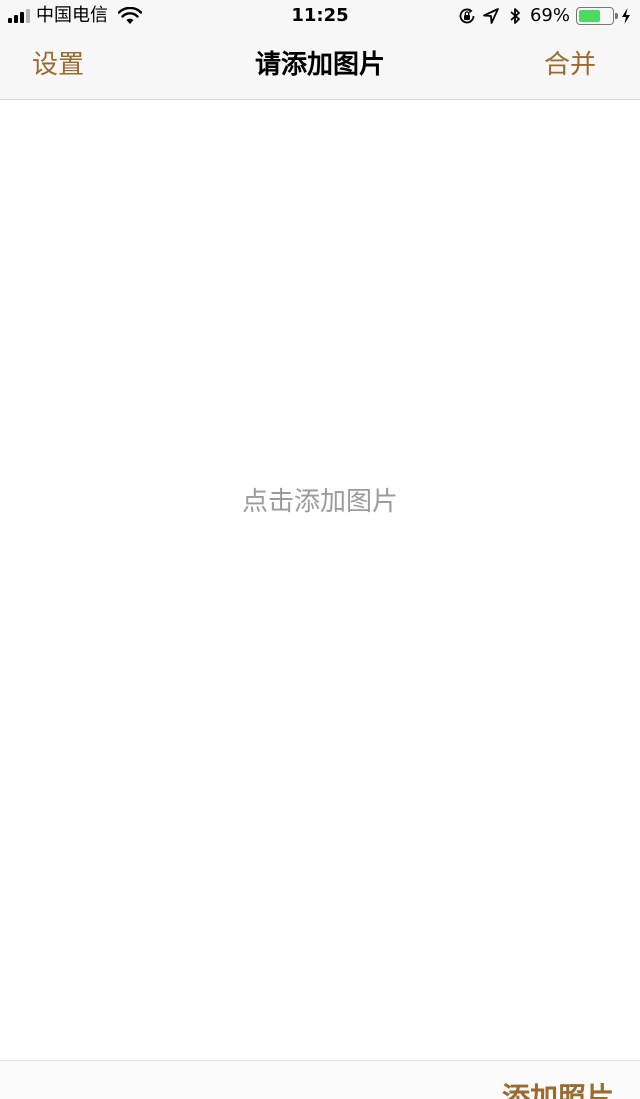 This screenshot has width=640, height=1099. Describe the element at coordinates (320, 1079) in the screenshot. I see `bottom-toolbar: 添加照片` at that location.